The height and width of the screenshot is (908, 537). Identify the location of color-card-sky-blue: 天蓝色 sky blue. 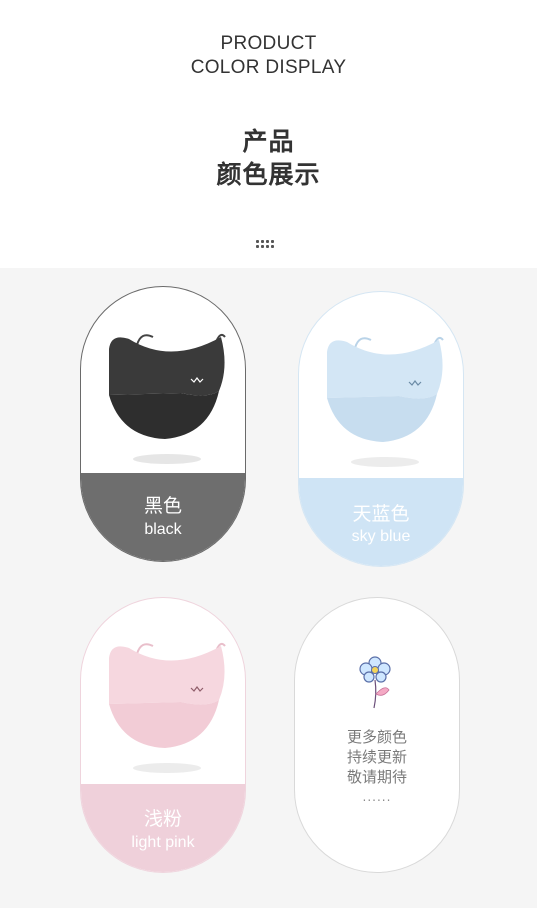
(381, 429).